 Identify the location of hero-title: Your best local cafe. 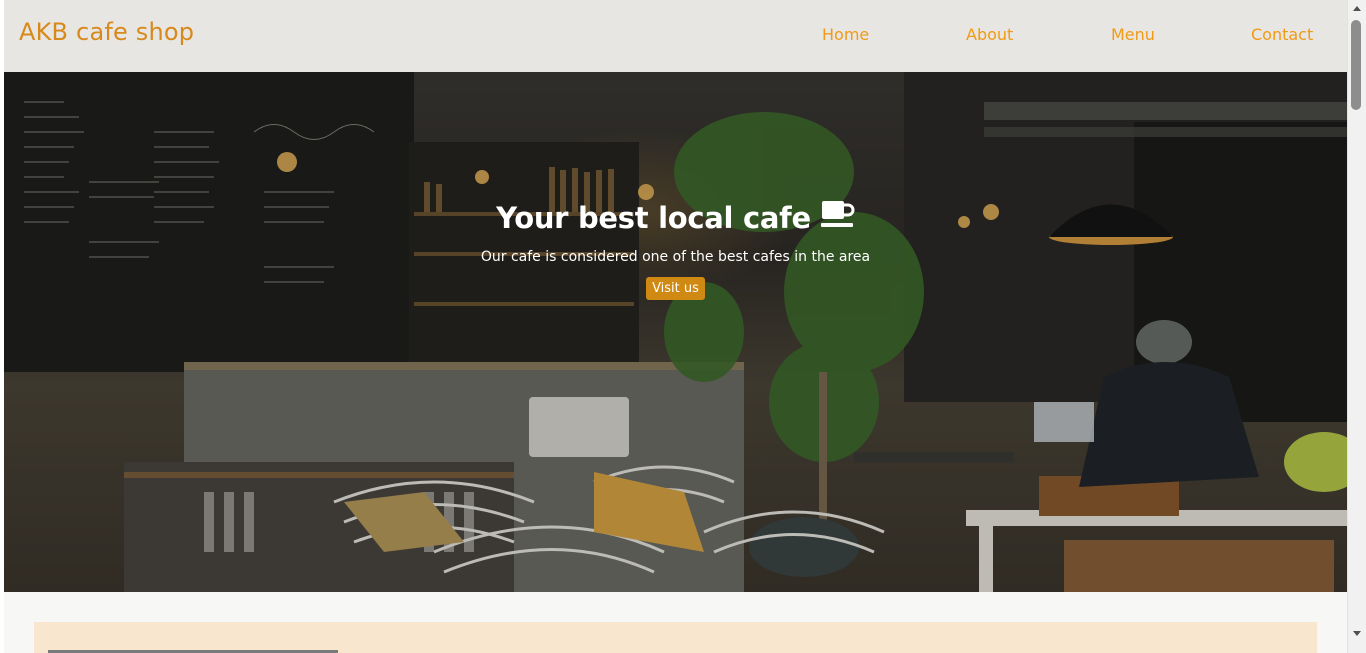
(675, 217).